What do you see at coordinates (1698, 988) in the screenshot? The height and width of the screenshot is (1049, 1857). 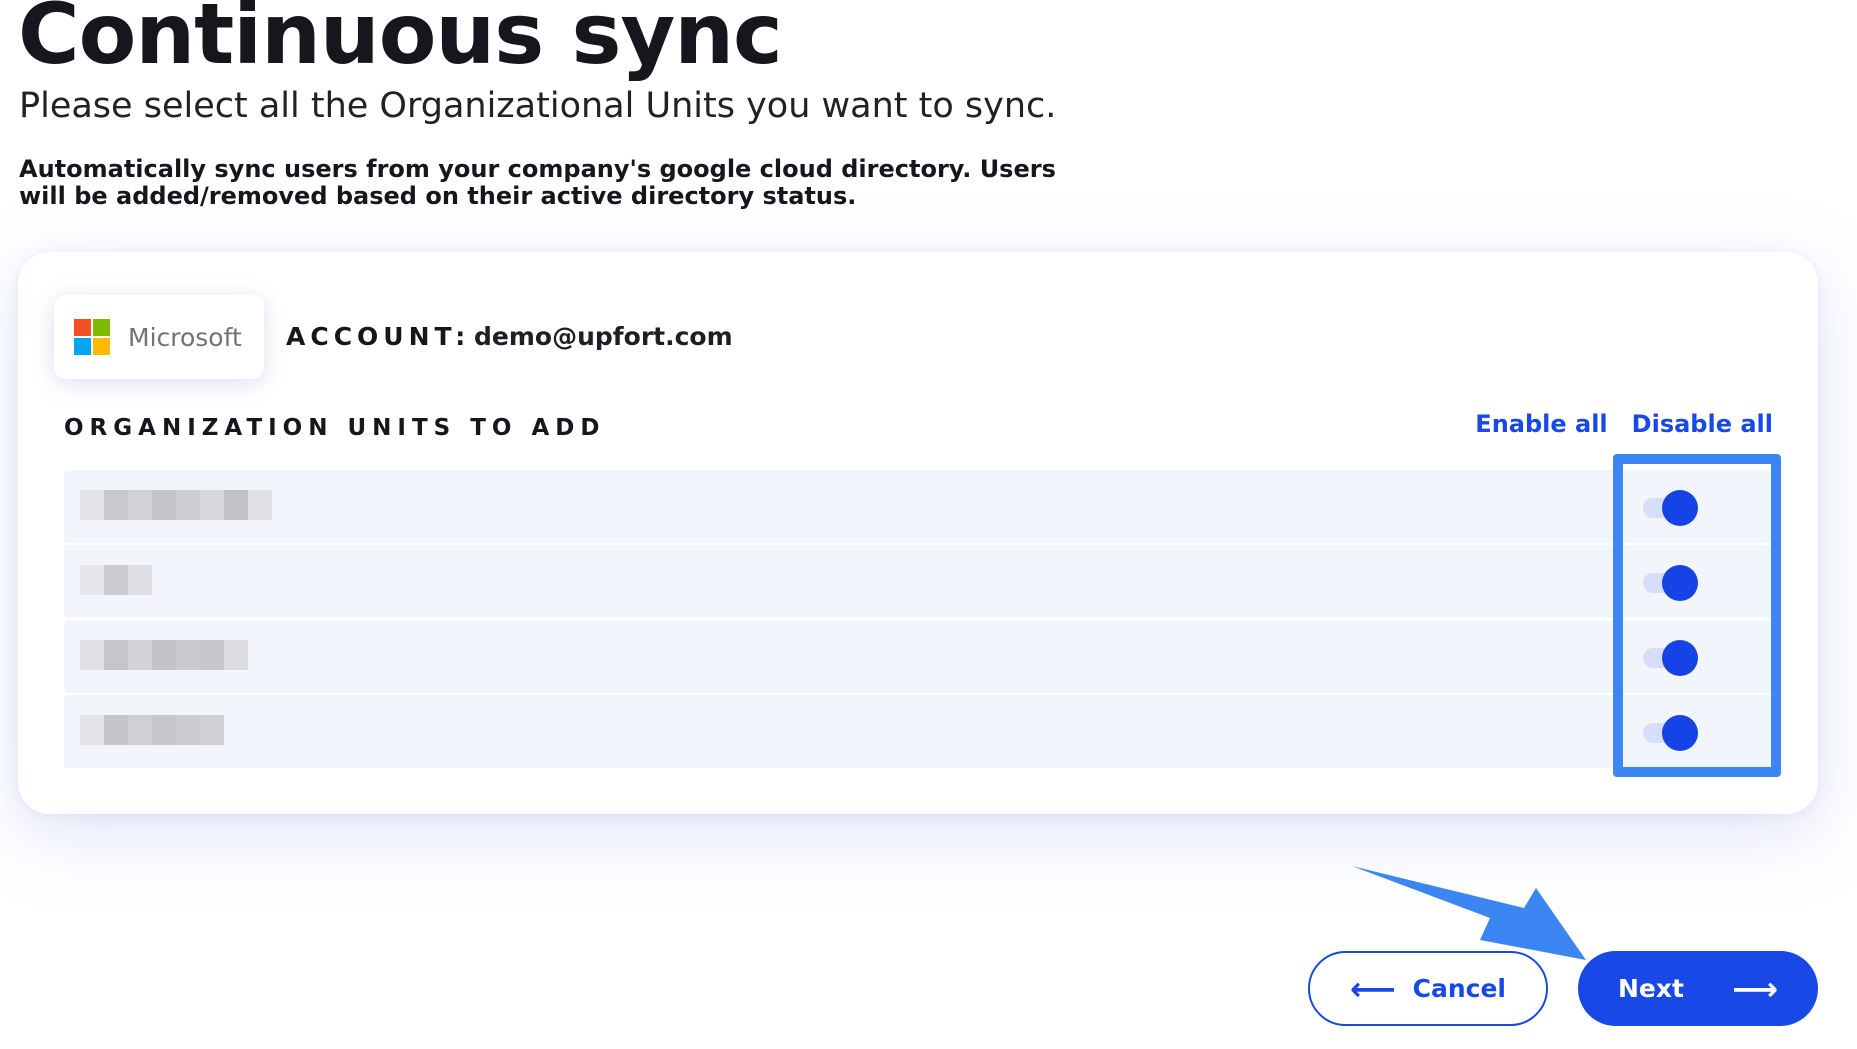 I see `next-button: Next ⟶` at bounding box center [1698, 988].